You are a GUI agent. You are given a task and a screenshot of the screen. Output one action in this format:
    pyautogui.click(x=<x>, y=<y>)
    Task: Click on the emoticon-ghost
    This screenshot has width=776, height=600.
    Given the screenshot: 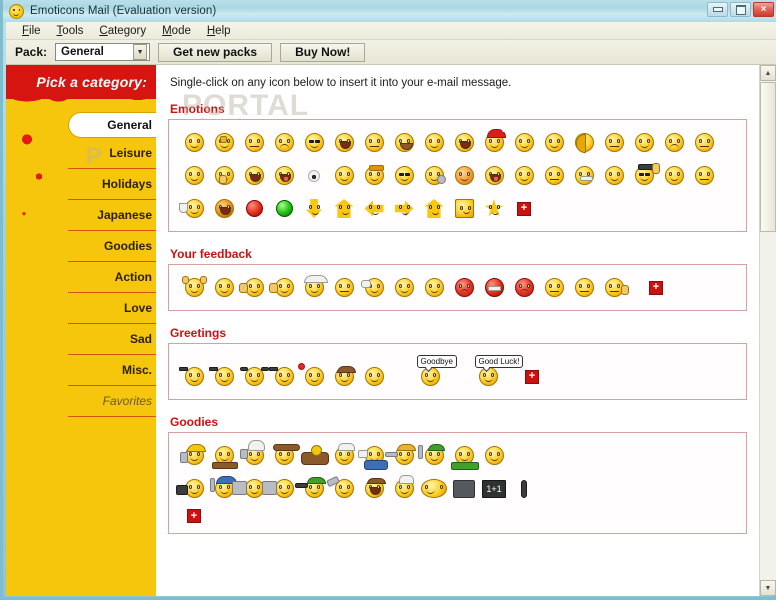 What is the action you would take?
    pyautogui.click(x=314, y=176)
    